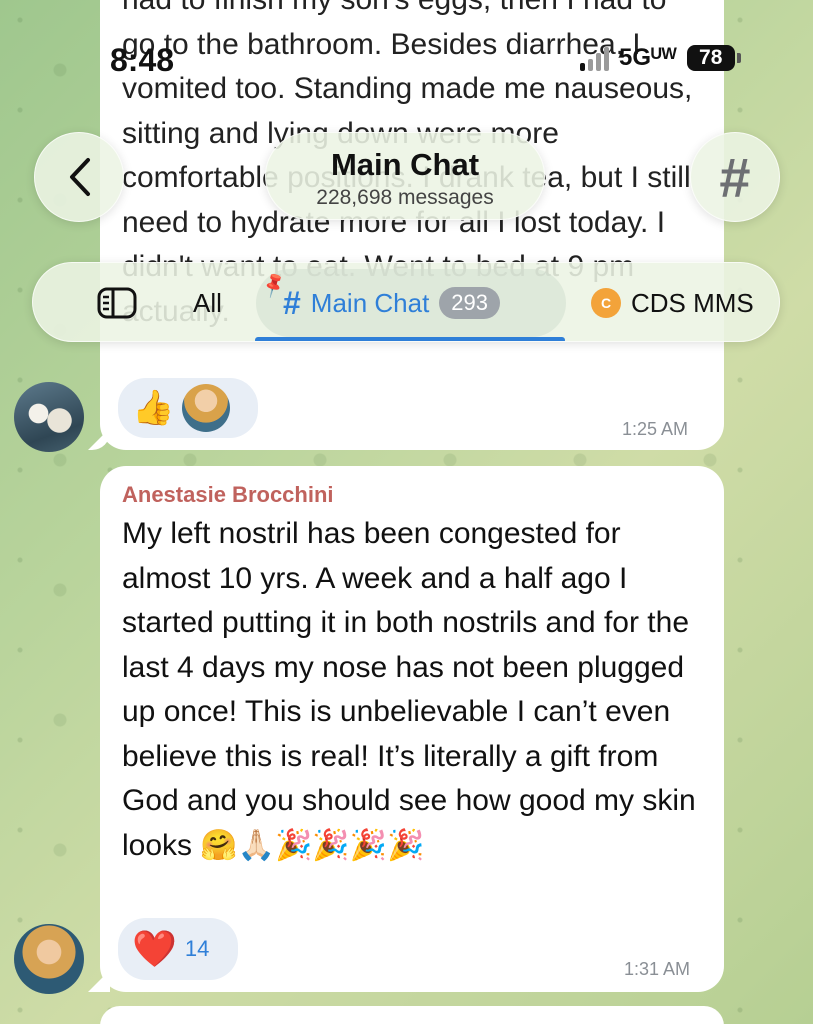 The width and height of the screenshot is (813, 1024). I want to click on chat-title-pill: Main Chat 228,698 messages, so click(405, 176).